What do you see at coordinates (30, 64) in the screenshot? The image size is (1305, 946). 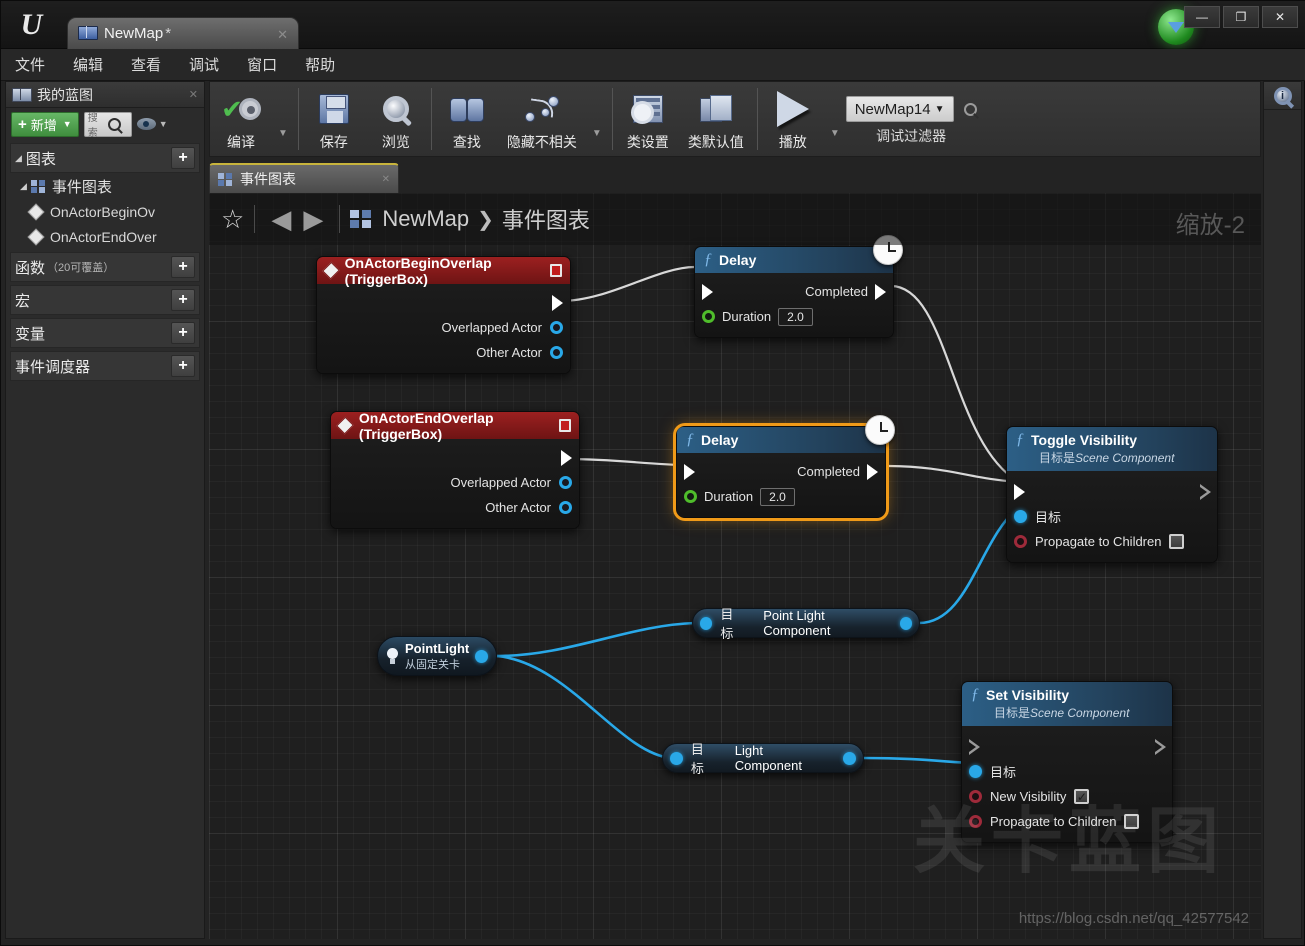 I see `menu-item-file: 文件` at bounding box center [30, 64].